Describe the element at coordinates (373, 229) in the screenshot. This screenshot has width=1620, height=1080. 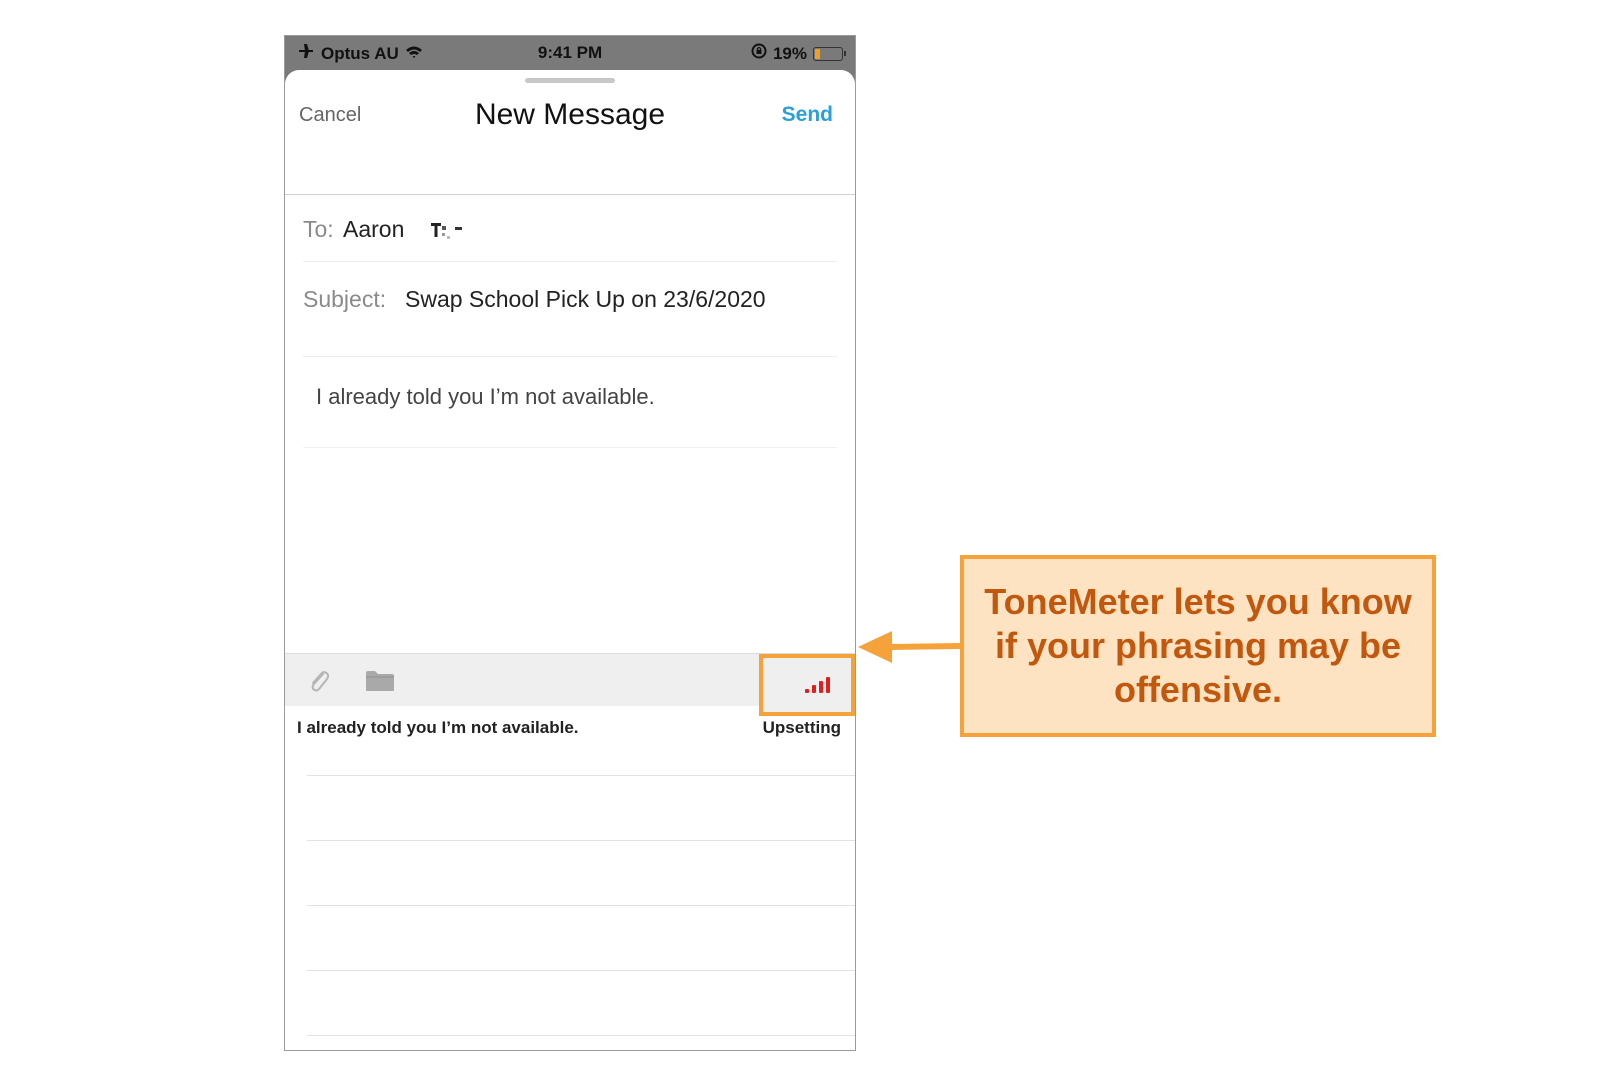
I see `to-recipient: Aaron` at that location.